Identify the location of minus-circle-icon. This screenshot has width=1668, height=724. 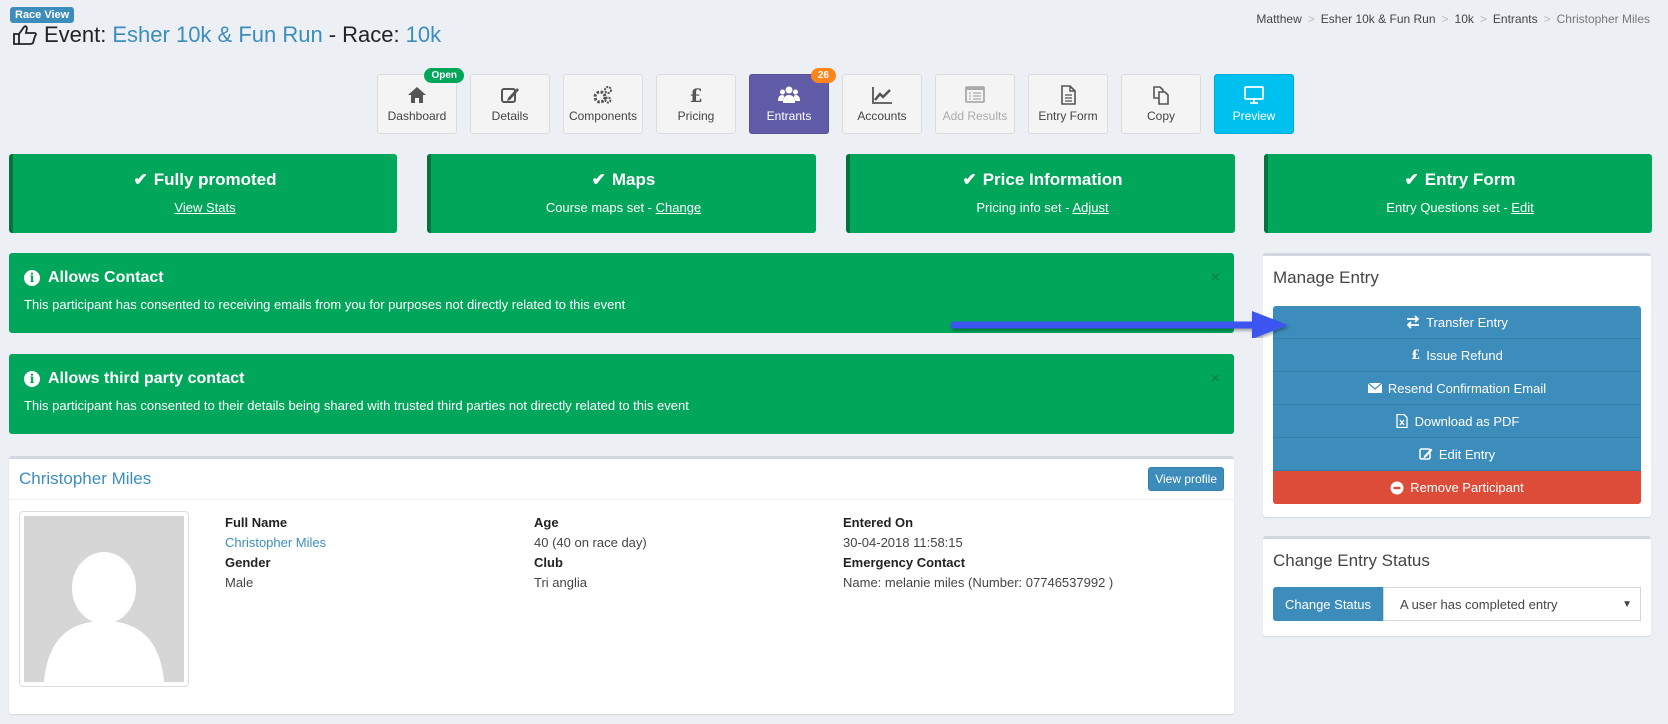
(1397, 487).